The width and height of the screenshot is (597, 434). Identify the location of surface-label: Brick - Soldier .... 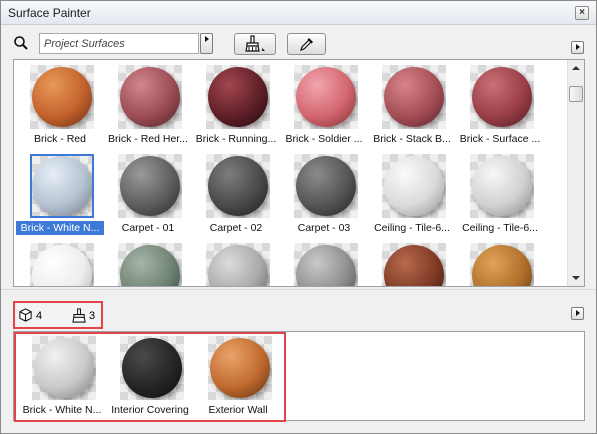
(324, 139).